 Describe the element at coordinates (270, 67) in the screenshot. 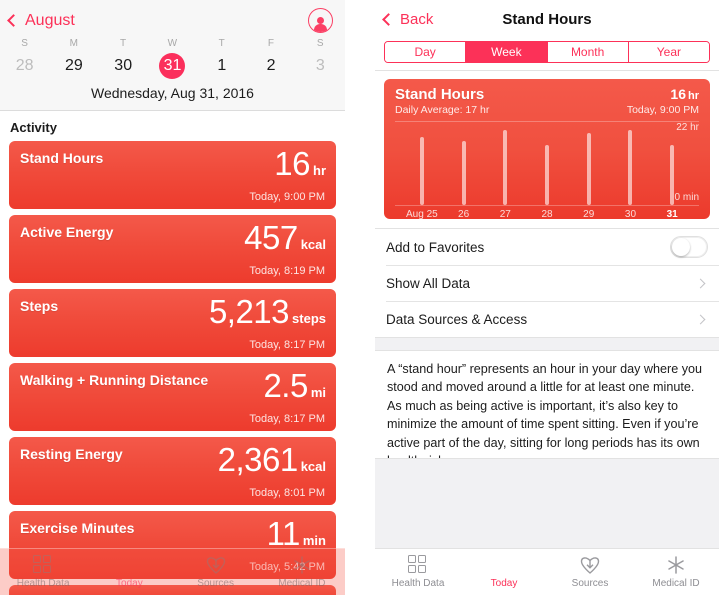

I see `date-cell: 2` at that location.